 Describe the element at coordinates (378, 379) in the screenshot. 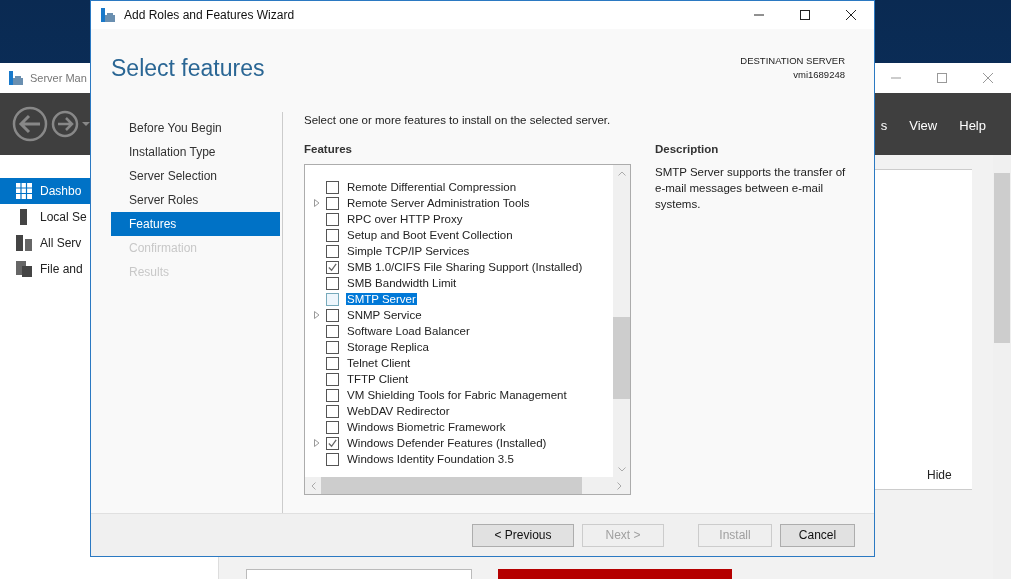

I see `feature-item: TFTP Client` at that location.